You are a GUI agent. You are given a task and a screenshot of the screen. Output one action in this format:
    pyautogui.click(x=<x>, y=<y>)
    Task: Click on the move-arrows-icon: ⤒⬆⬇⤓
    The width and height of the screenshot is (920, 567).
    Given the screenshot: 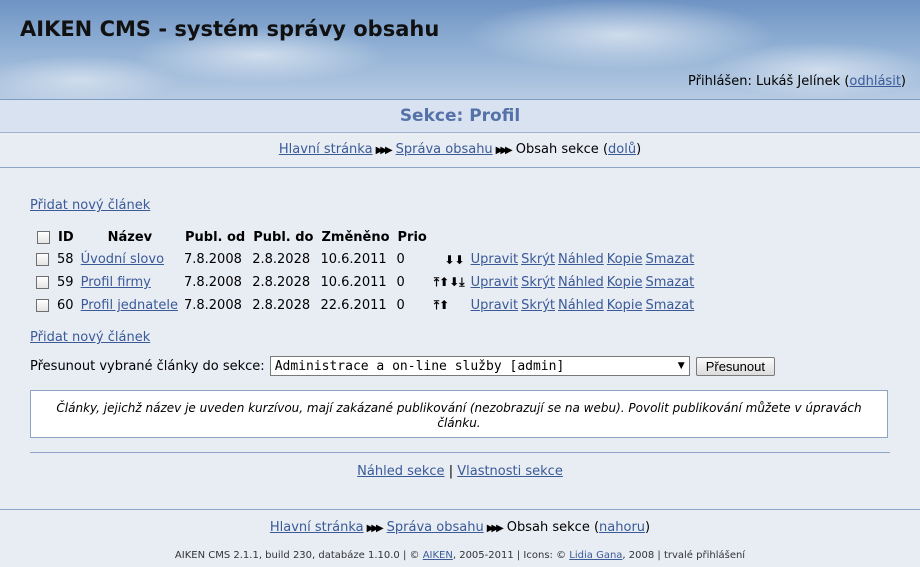 What is the action you would take?
    pyautogui.click(x=449, y=282)
    